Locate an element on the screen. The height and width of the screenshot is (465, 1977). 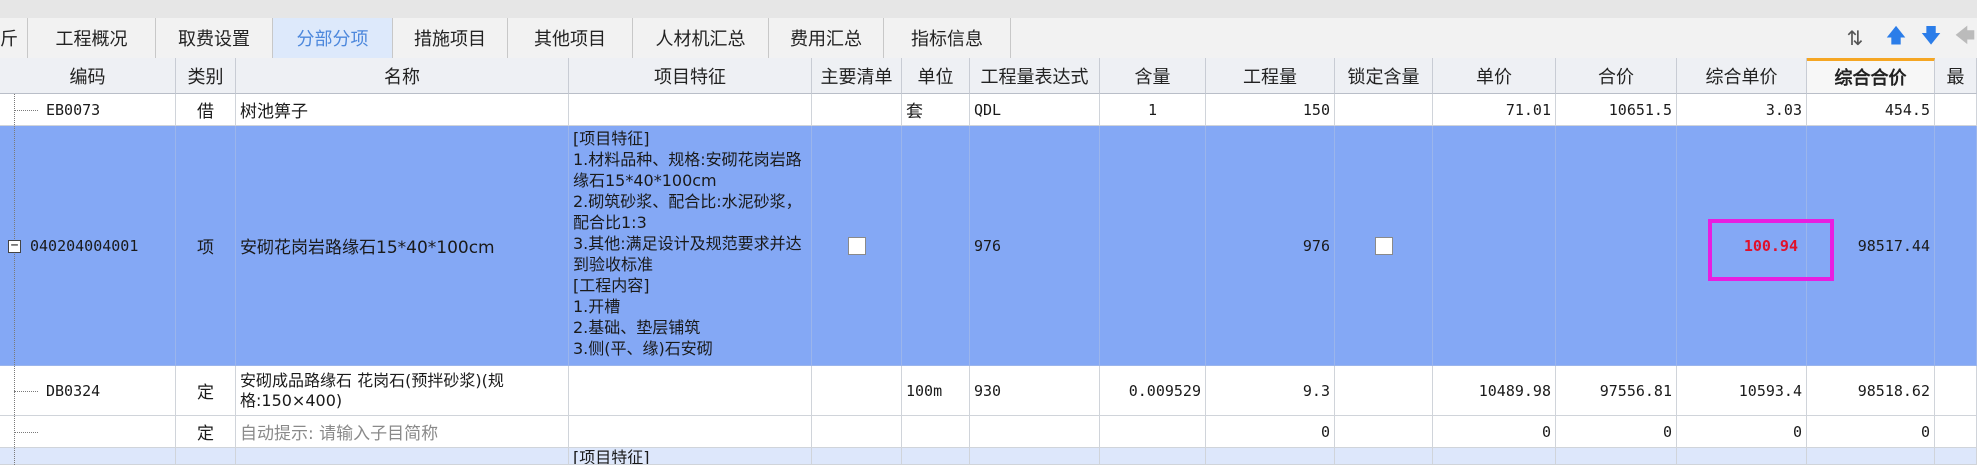
cell-comp-unit-price is located at coordinates (1742, 456).